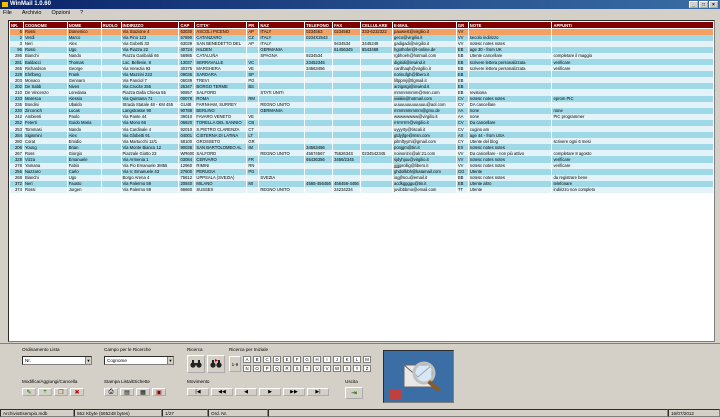  I want to click on initial-letter-l: L, so click(357, 359).